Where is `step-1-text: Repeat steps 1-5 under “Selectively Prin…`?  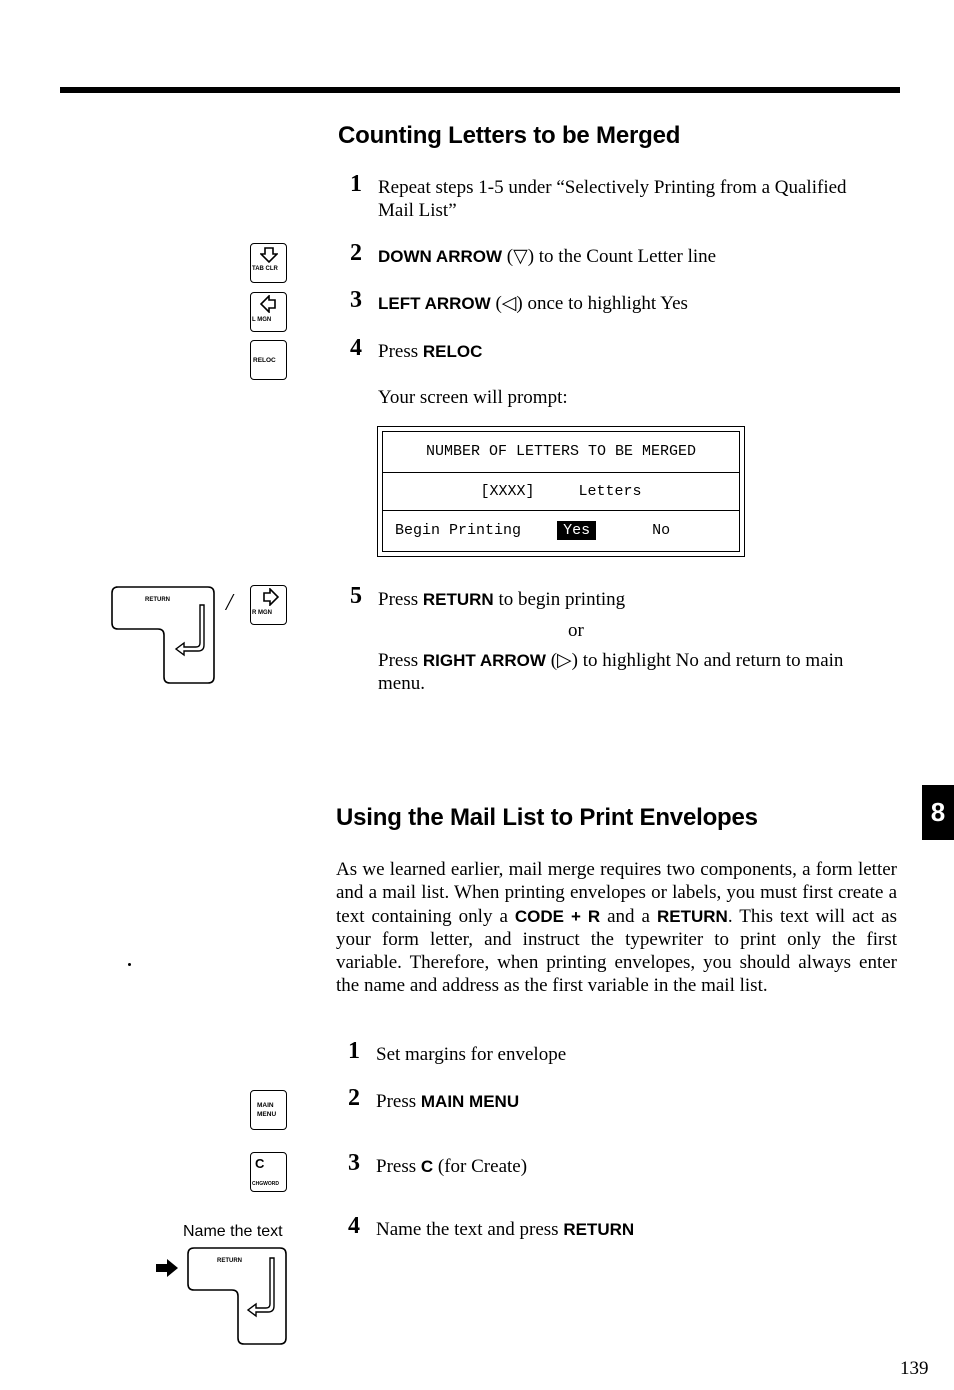 step-1-text: Repeat steps 1-5 under “Selectively Prin… is located at coordinates (612, 187).